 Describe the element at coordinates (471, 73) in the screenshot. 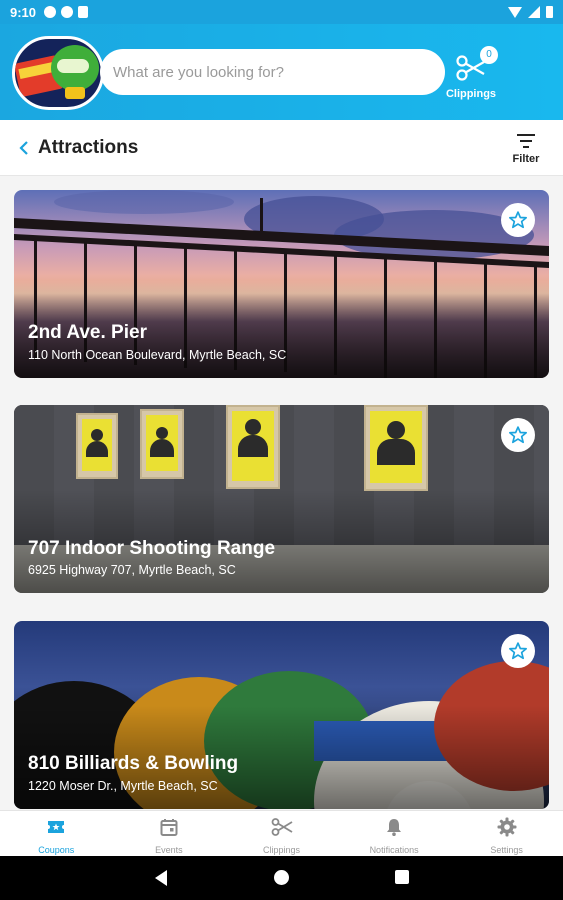

I see `clippings-button: 0 Clippings` at that location.